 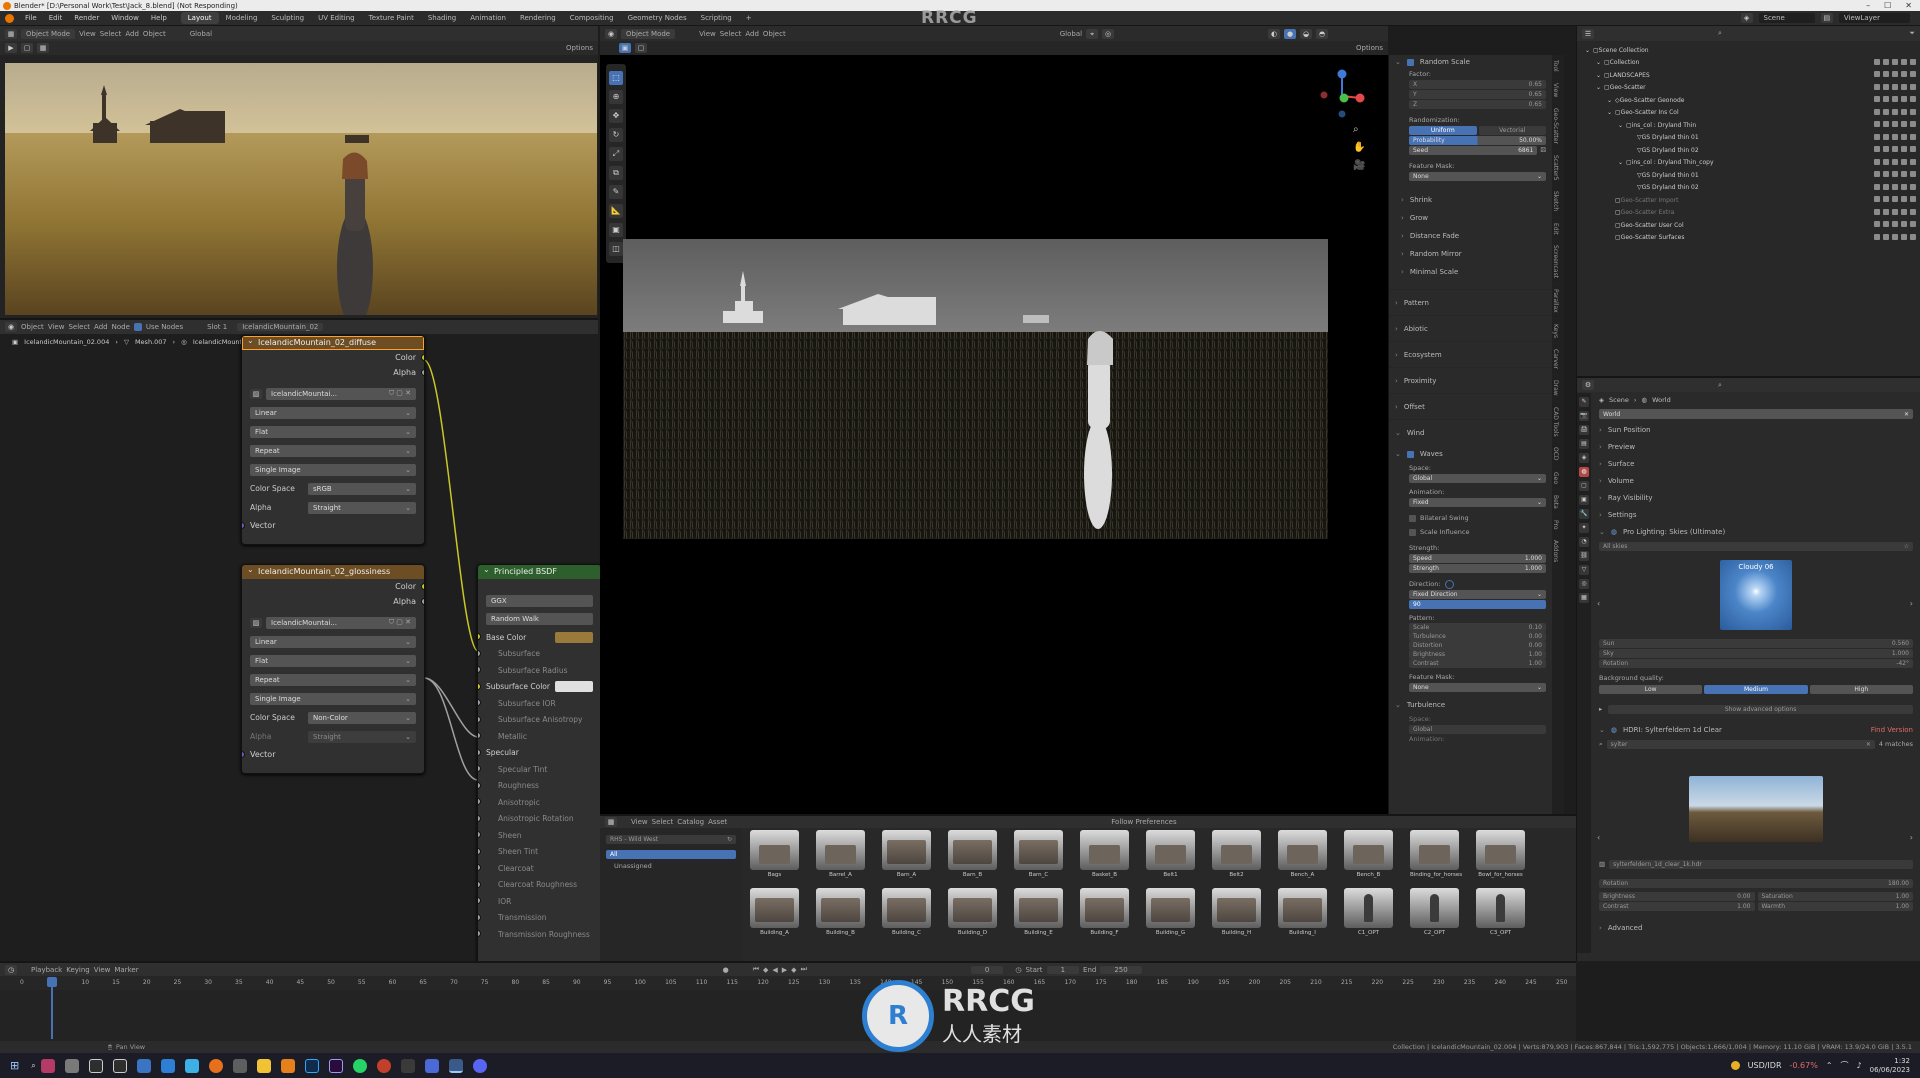 I want to click on asset-thumbnail: Building_H, so click(x=1236, y=912).